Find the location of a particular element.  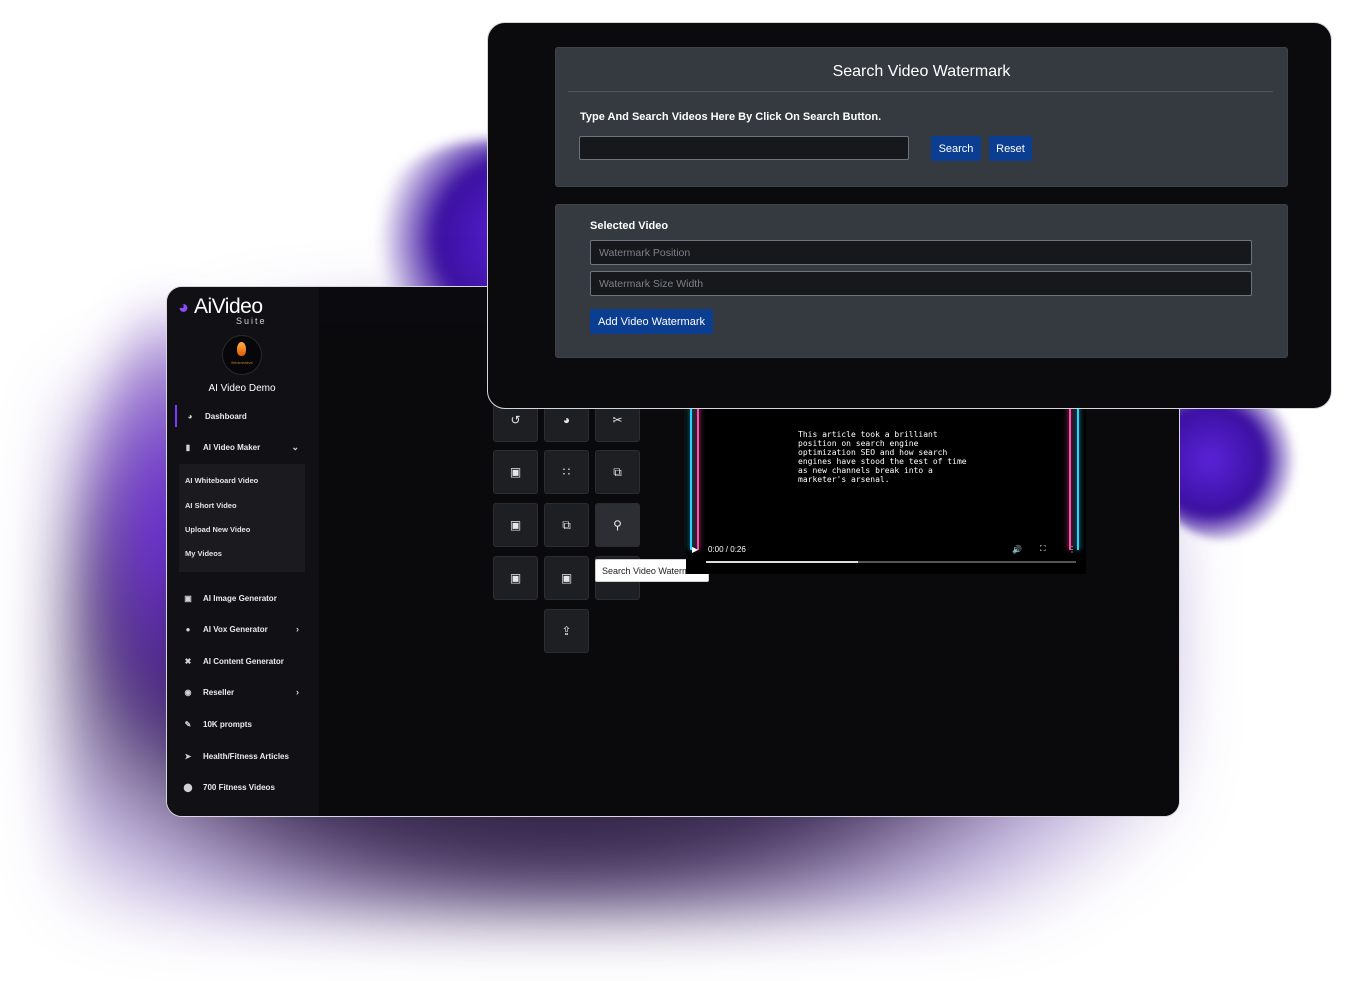

reset-button: Reset is located at coordinates (1010, 148).